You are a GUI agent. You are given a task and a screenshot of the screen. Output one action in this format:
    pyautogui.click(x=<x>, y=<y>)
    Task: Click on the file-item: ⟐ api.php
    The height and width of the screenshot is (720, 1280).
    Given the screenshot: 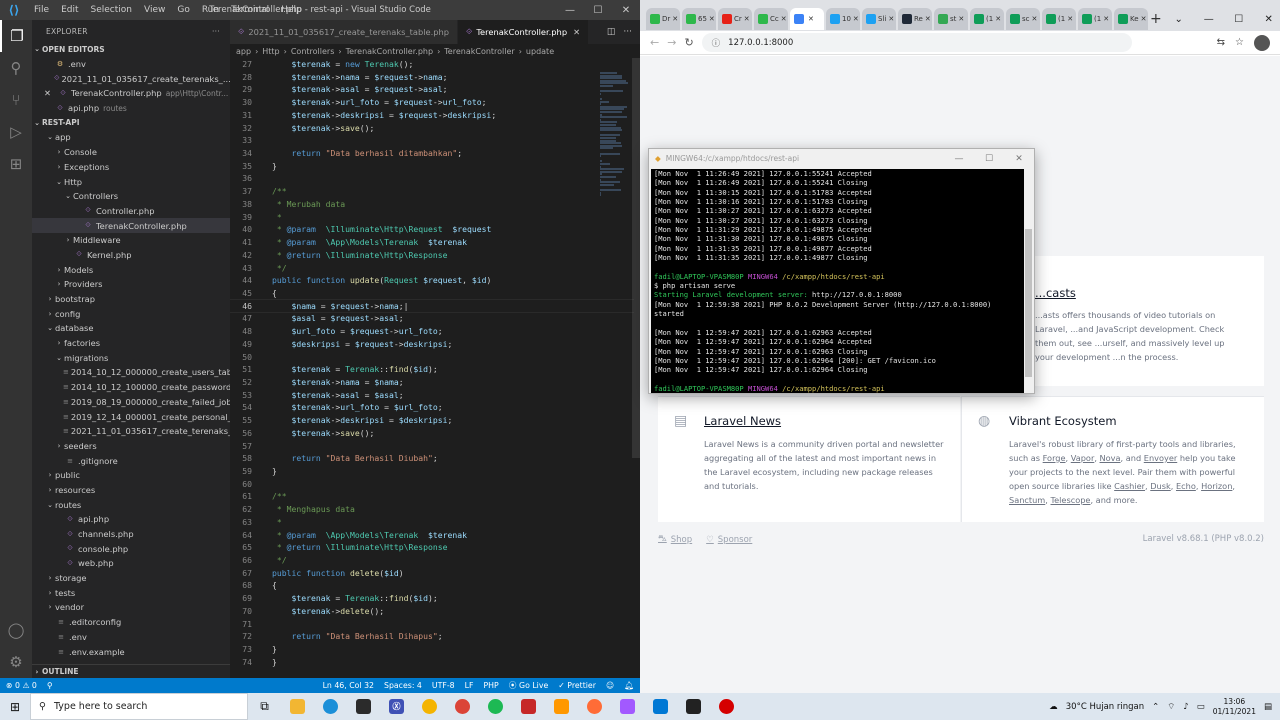 What is the action you would take?
    pyautogui.click(x=131, y=519)
    